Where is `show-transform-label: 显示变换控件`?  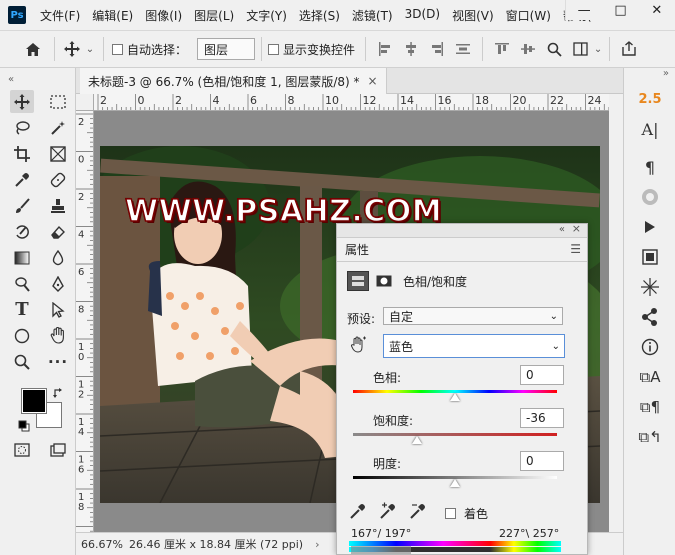
show-transform-label: 显示变换控件 is located at coordinates (319, 49).